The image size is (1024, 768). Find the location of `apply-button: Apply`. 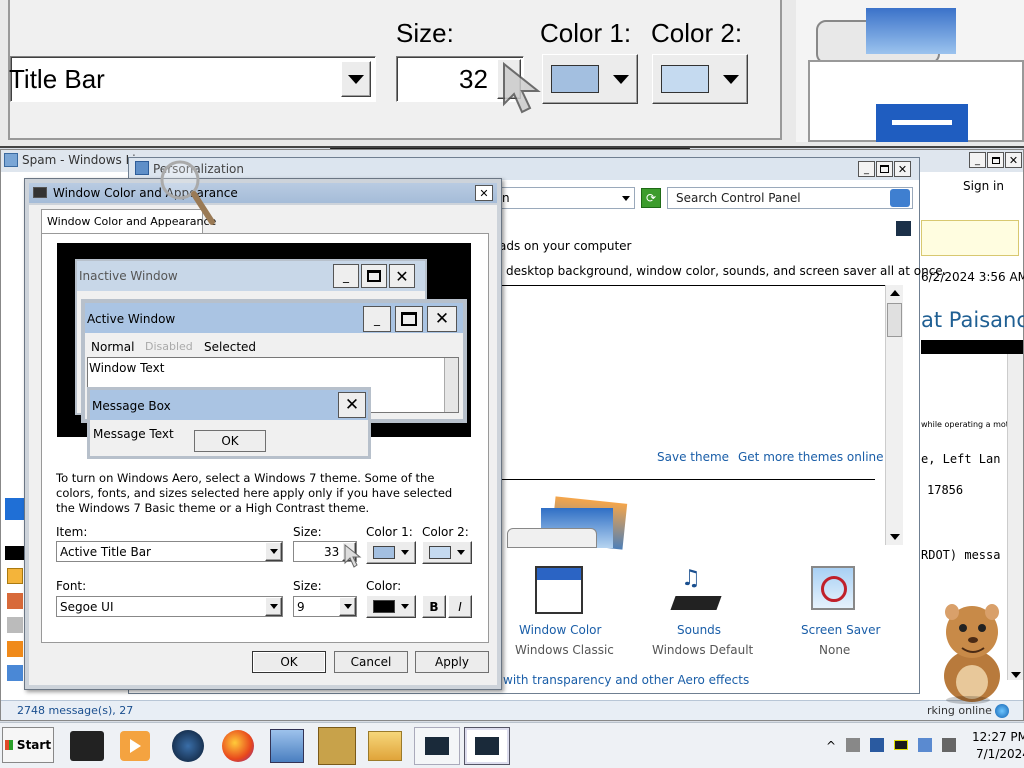

apply-button: Apply is located at coordinates (452, 662).